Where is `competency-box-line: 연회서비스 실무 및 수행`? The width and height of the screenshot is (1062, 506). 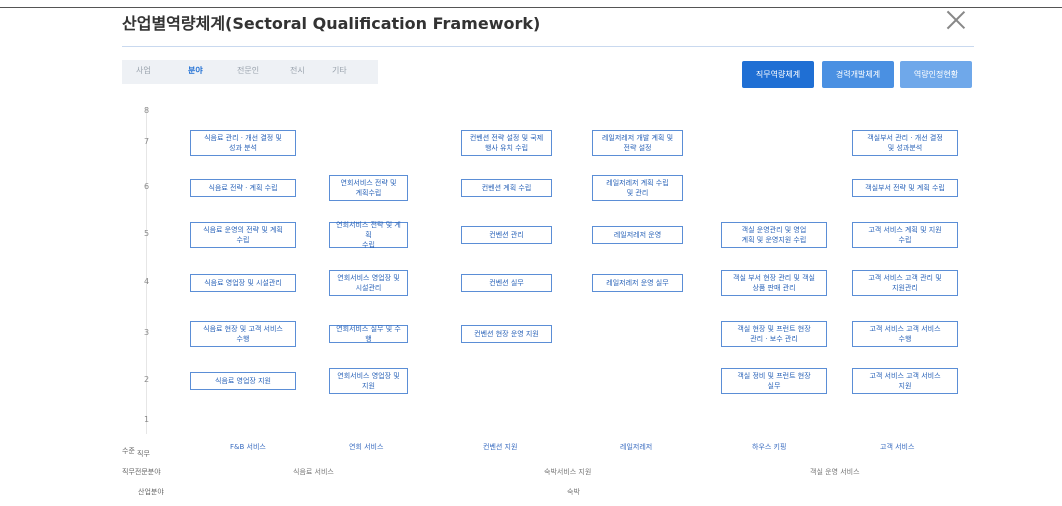 competency-box-line: 연회서비스 실무 및 수행 is located at coordinates (368, 334).